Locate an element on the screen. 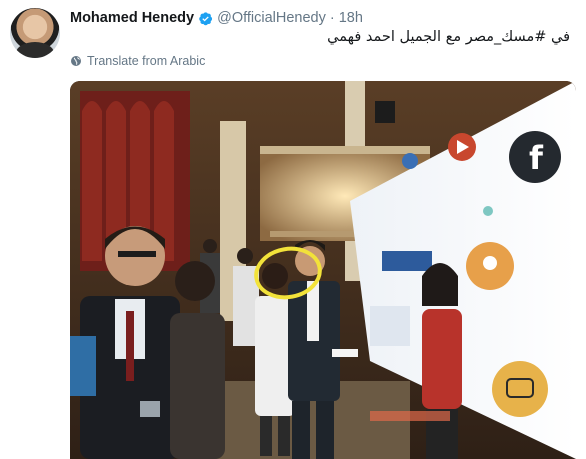  translate-link: Translate from Arabic is located at coordinates (137, 61).